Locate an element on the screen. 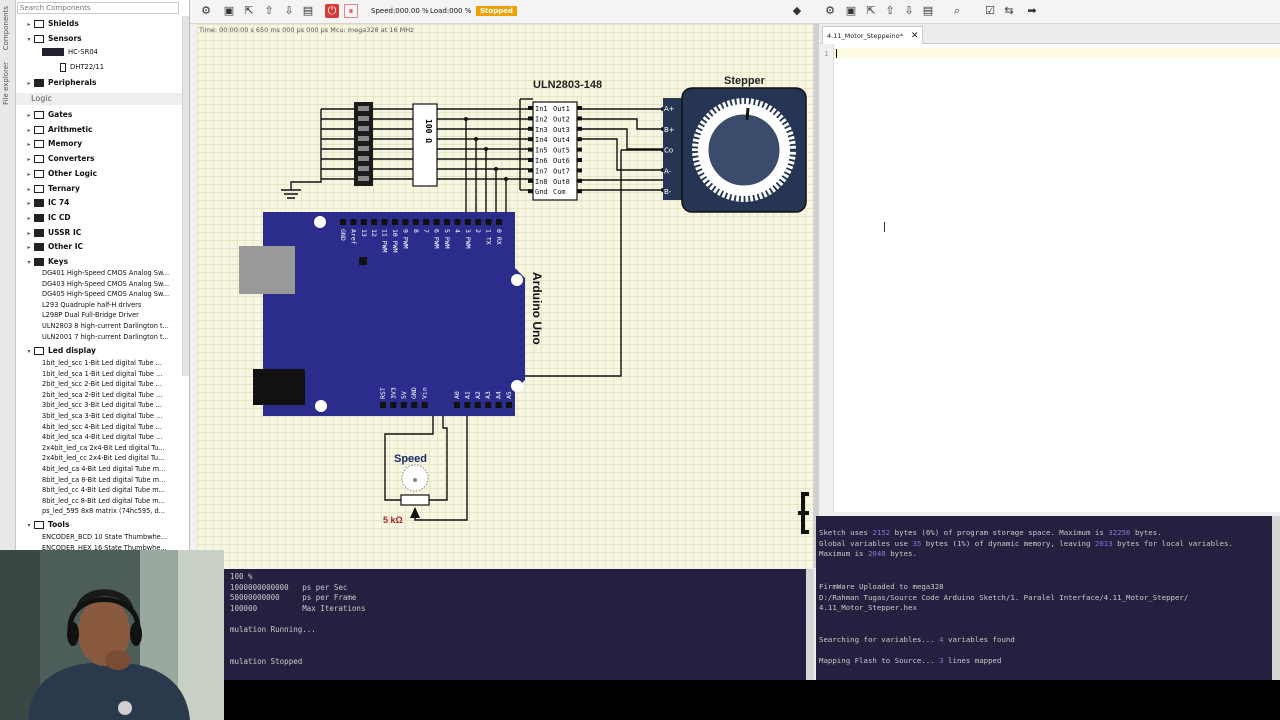 The width and height of the screenshot is (1280, 720). tree-item-logic: ▸ Converters is located at coordinates (59, 158).